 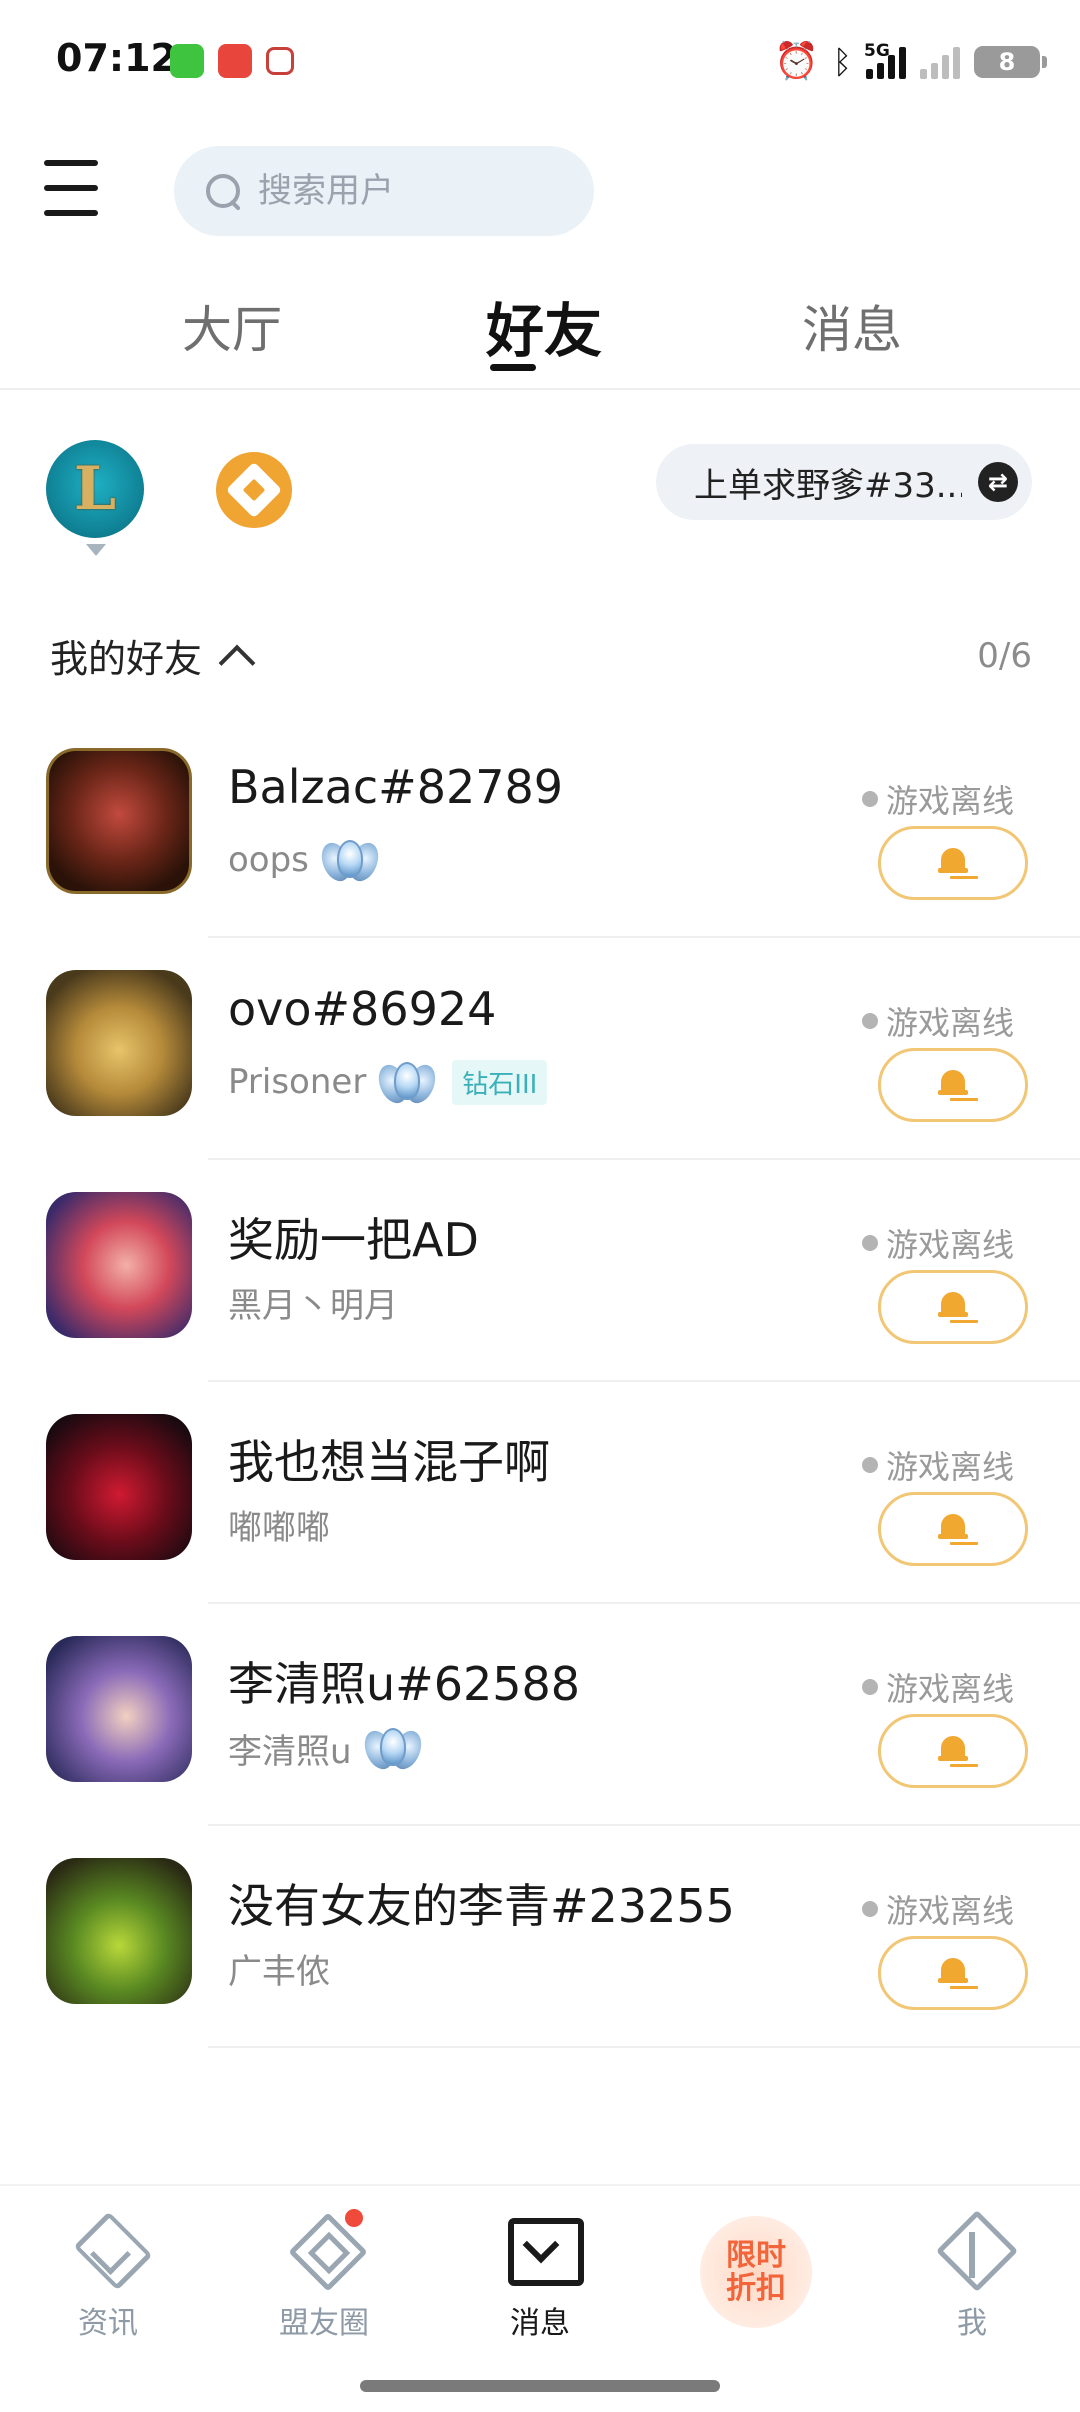 What do you see at coordinates (404, 1684) in the screenshot?
I see `friend-name: 李清照u#62588` at bounding box center [404, 1684].